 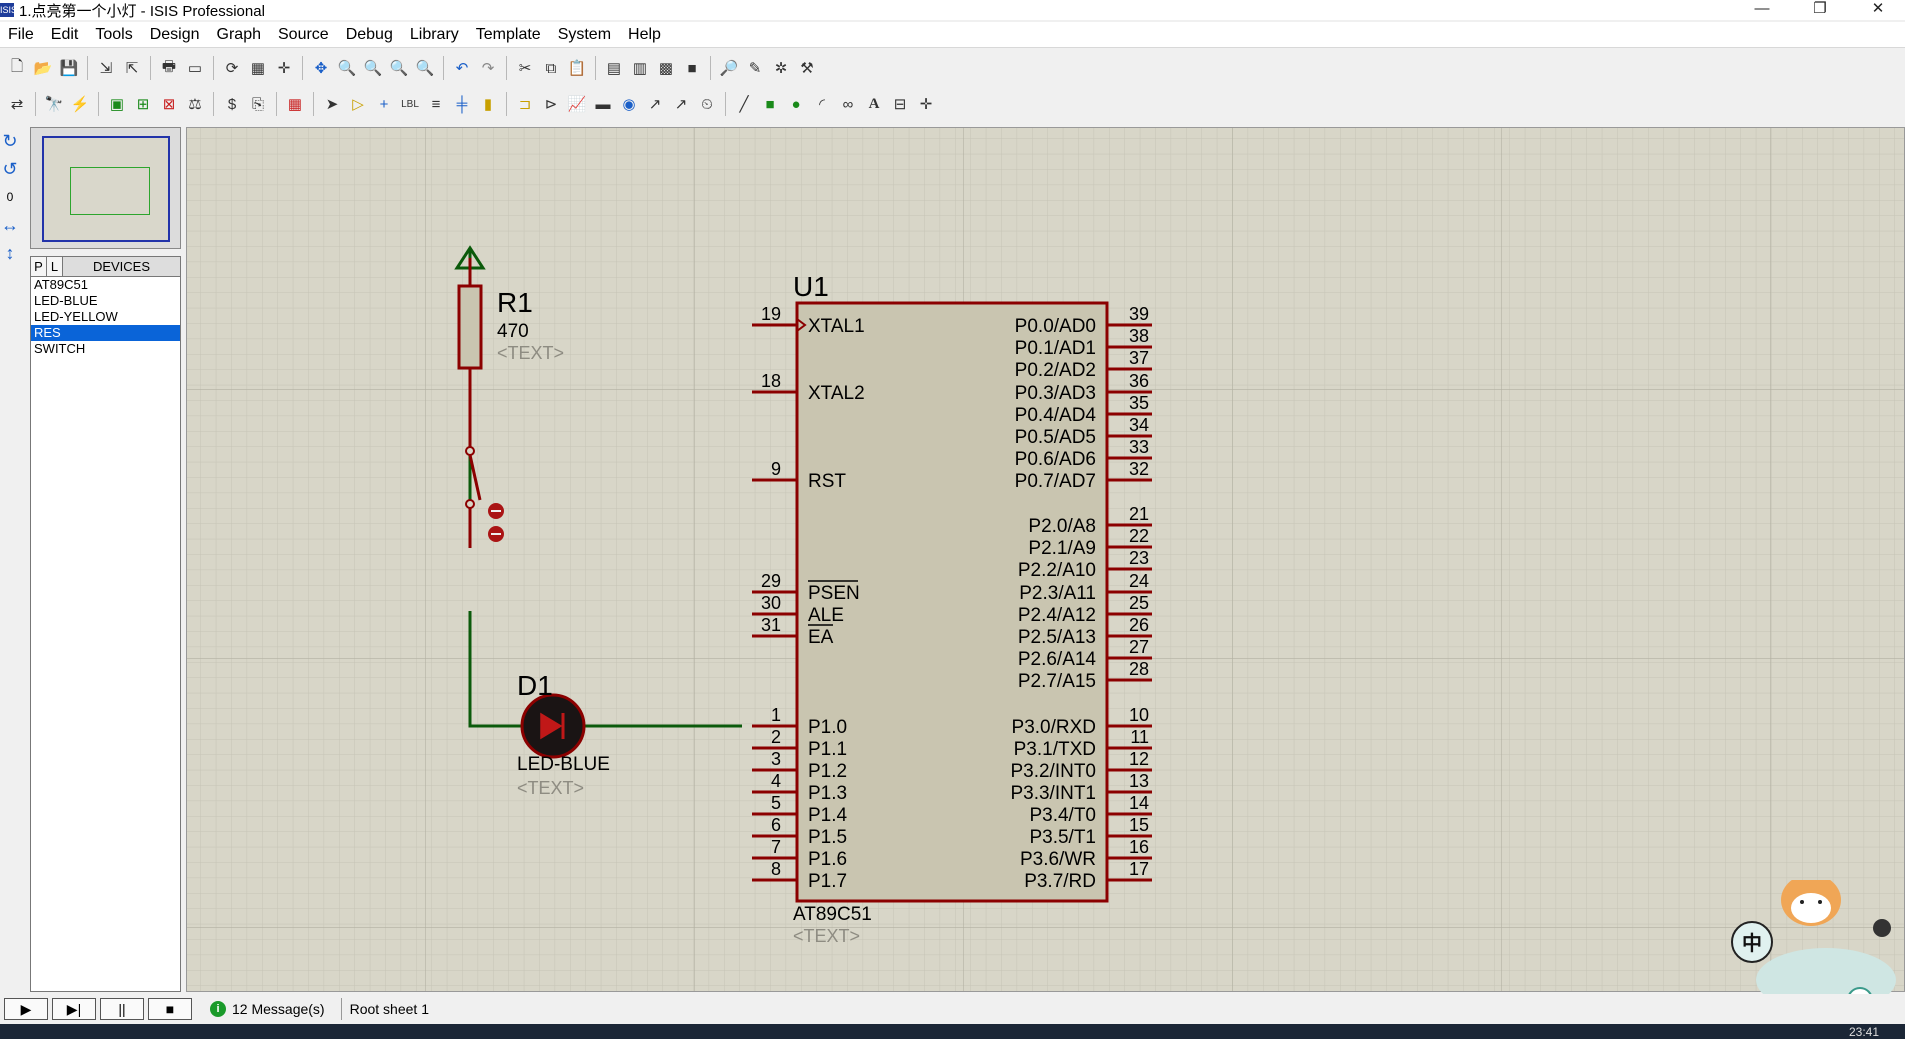 I want to click on overview-viewport, so click(x=110, y=191).